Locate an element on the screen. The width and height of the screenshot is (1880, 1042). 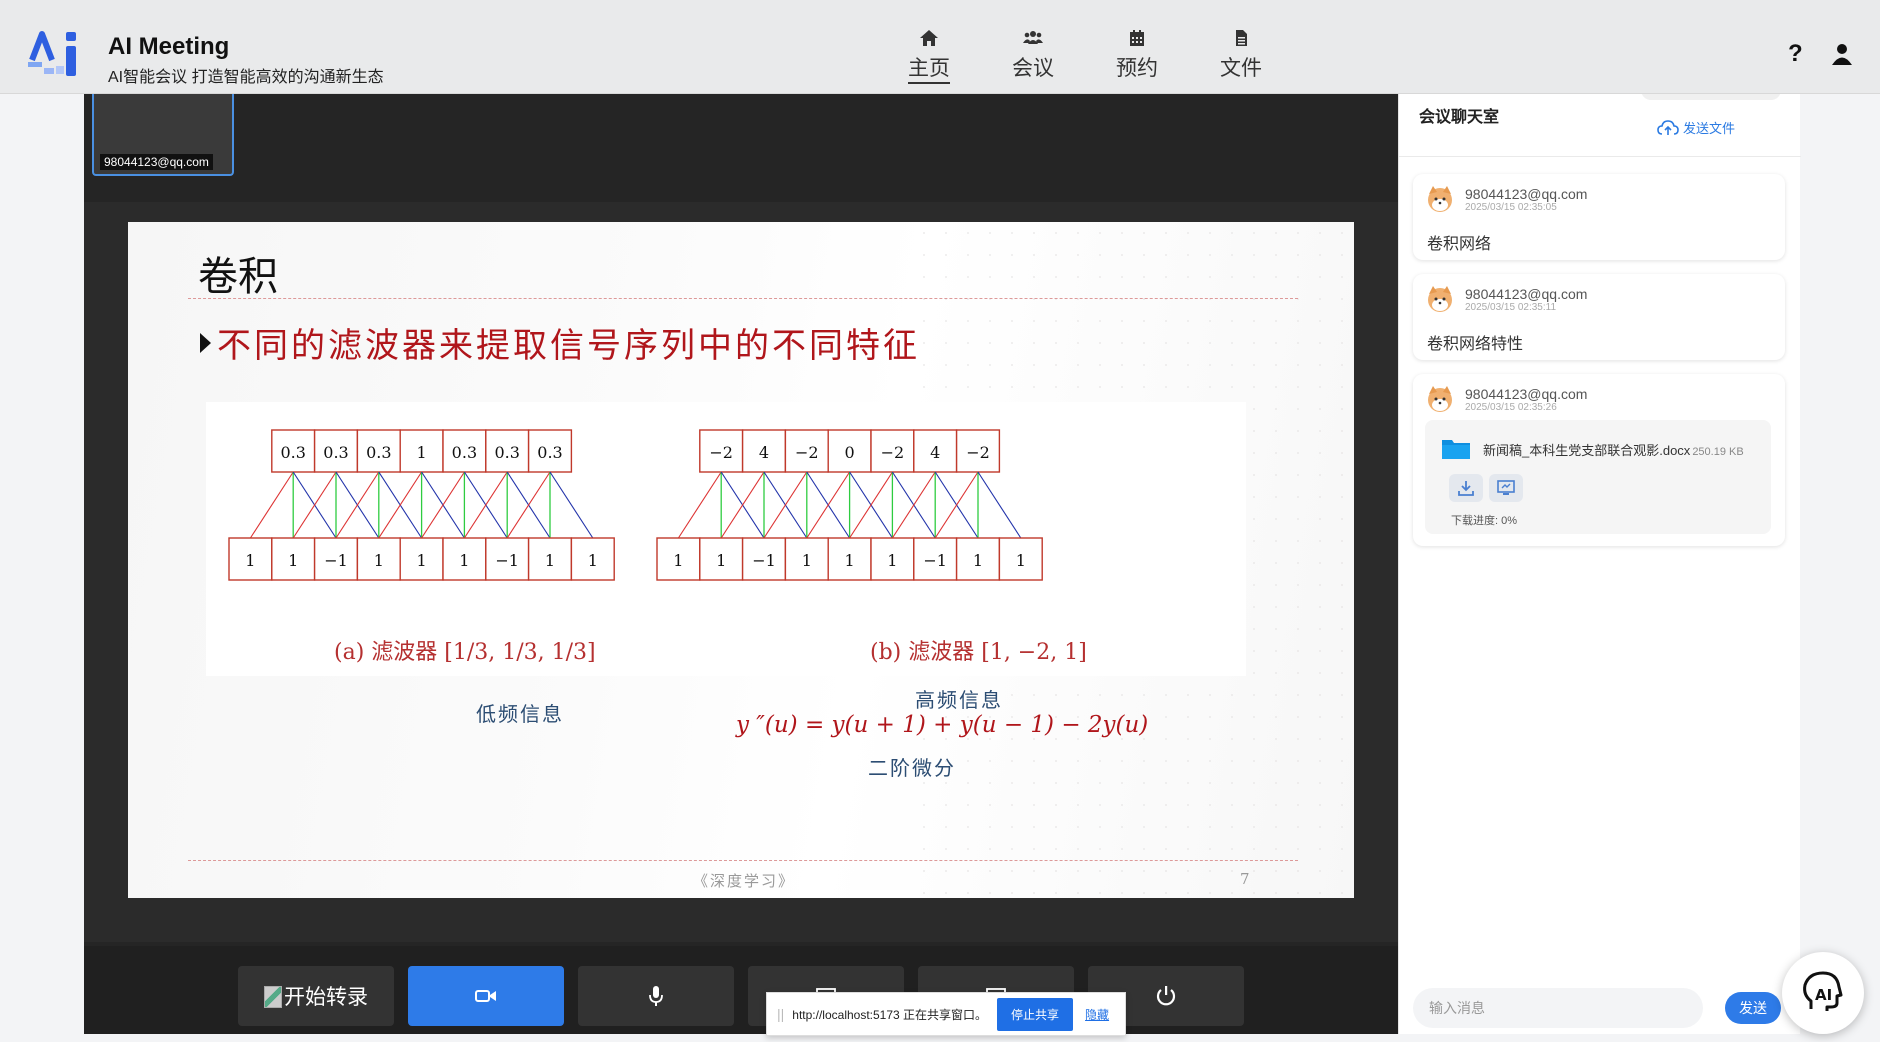
meeting-controls: 开始转录 is located at coordinates (741, 990).